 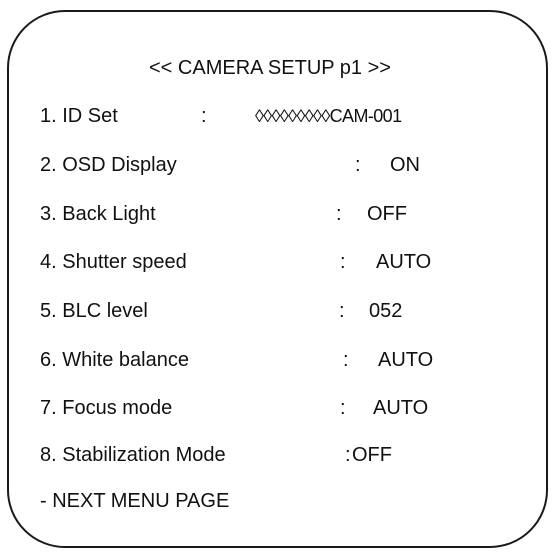 What do you see at coordinates (405, 360) in the screenshot?
I see `menu-item-white-balance-value: AUTO` at bounding box center [405, 360].